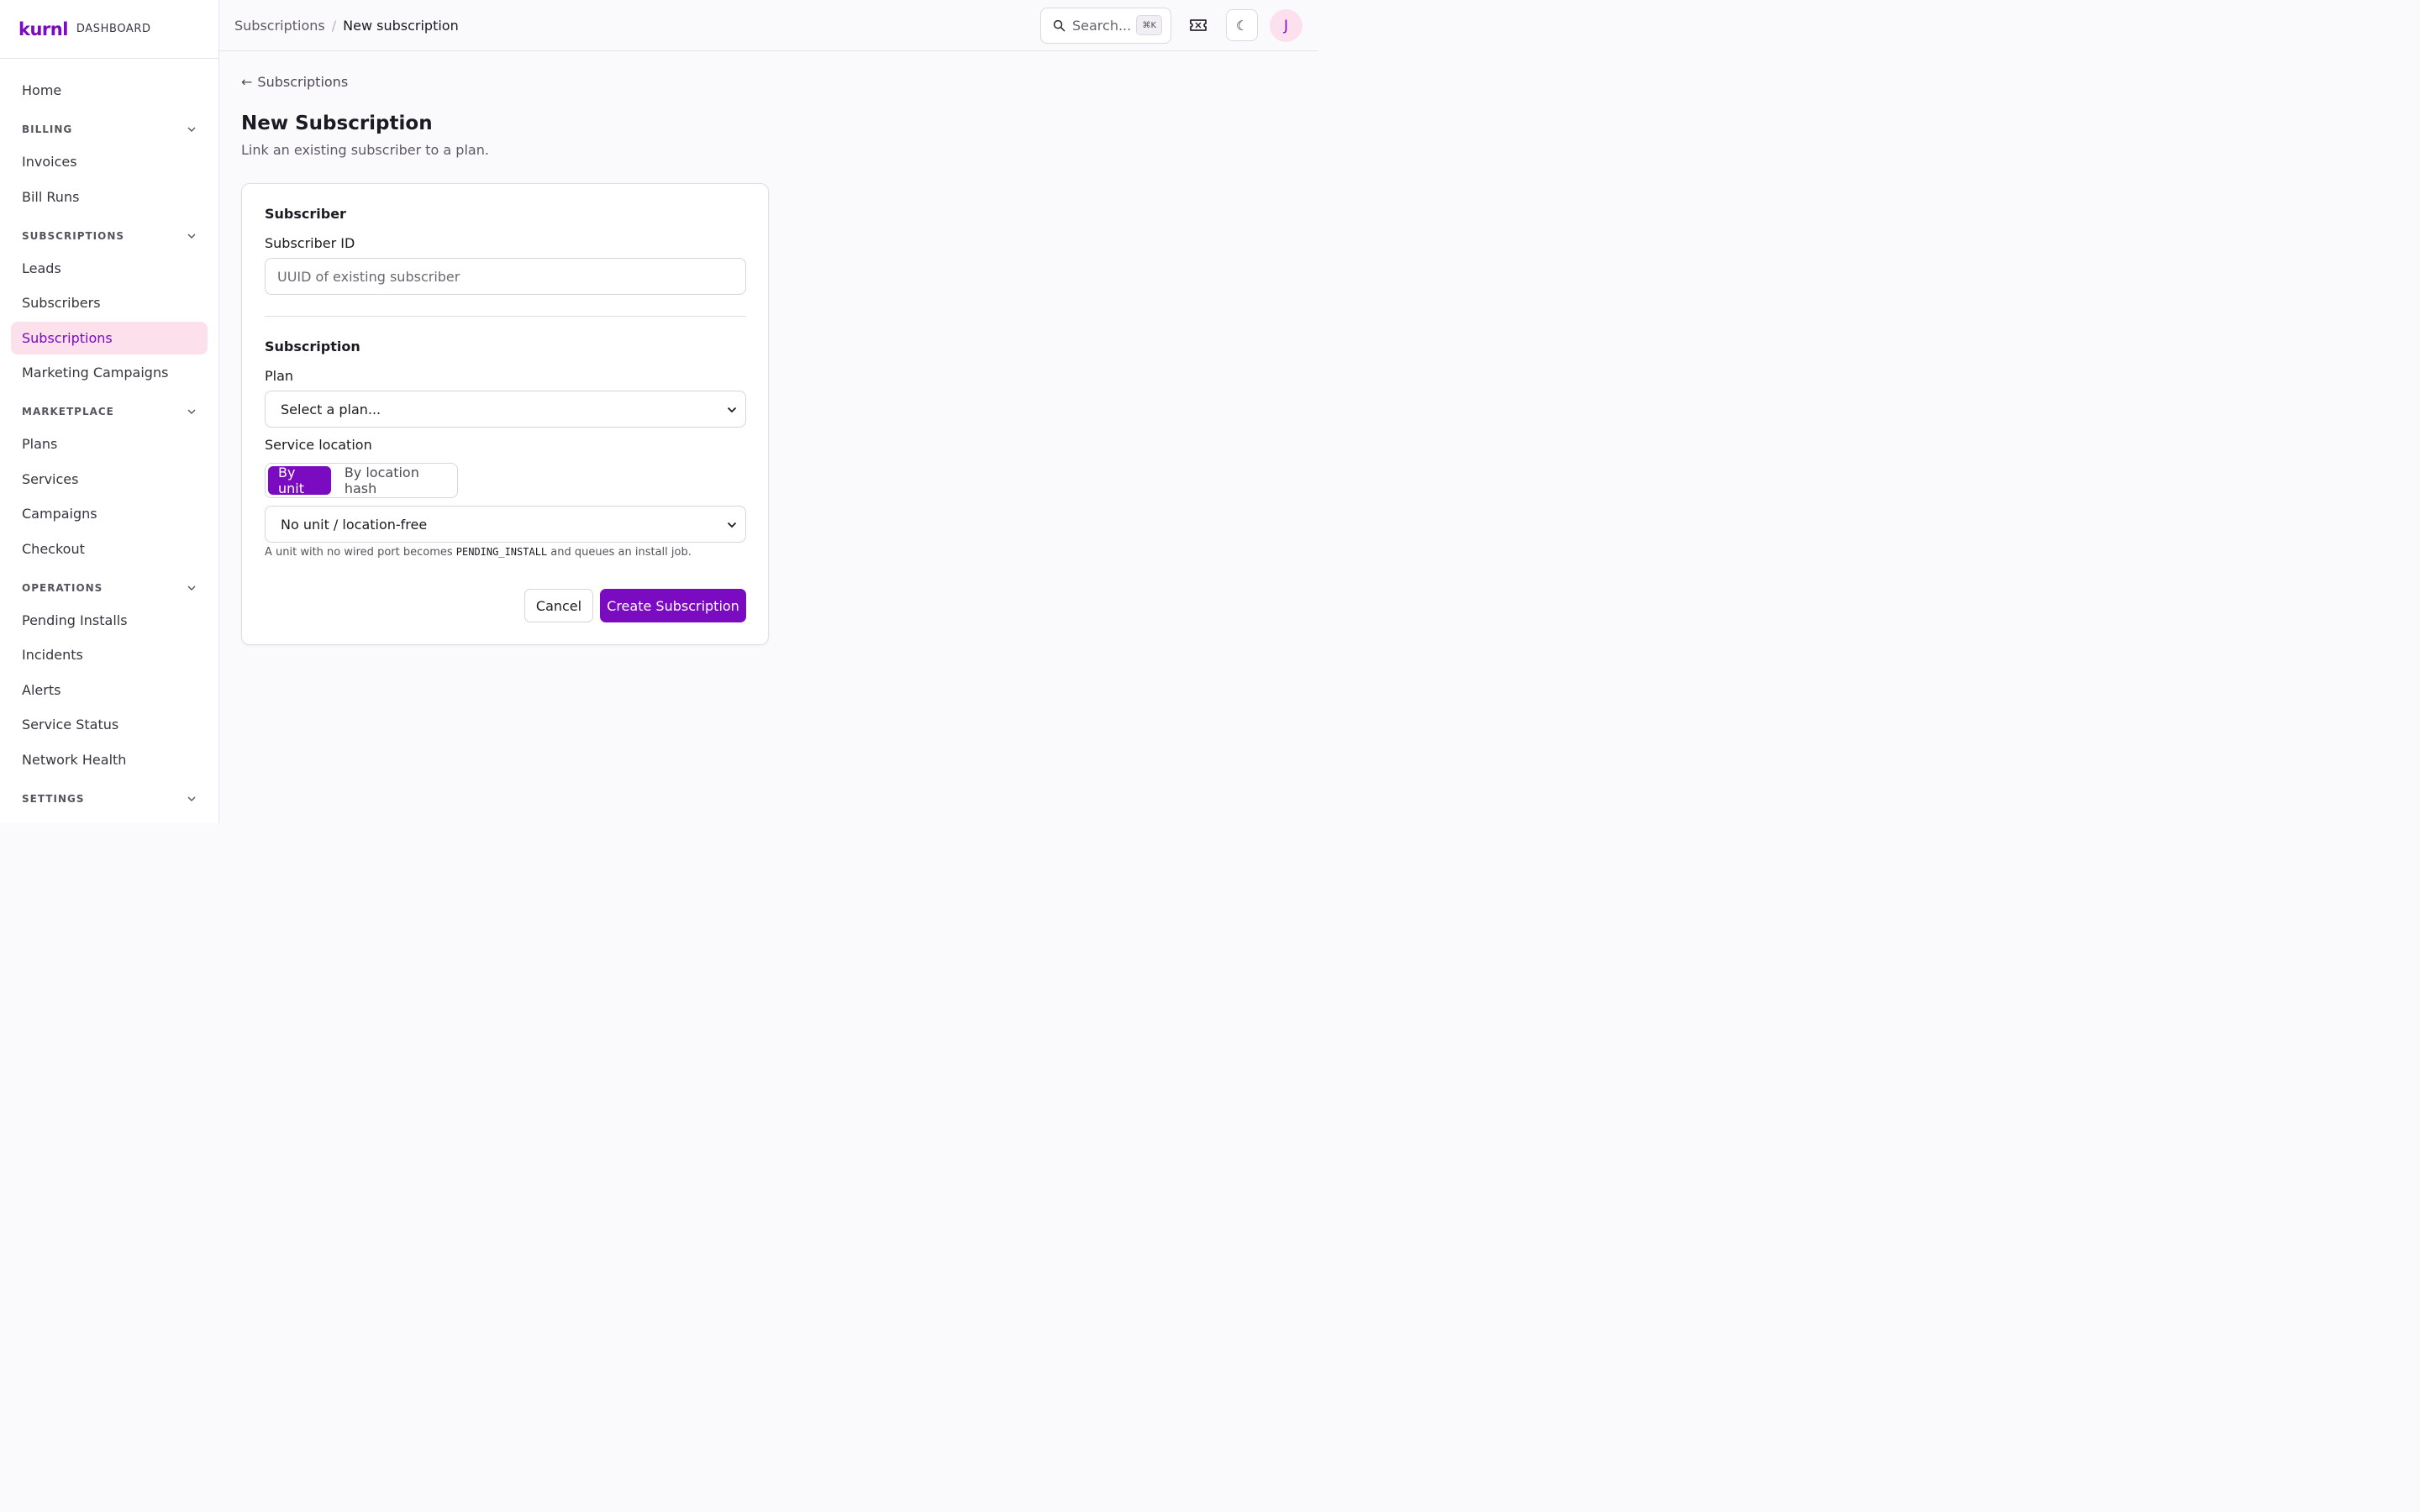 The width and height of the screenshot is (2420, 1512). What do you see at coordinates (501, 552) in the screenshot?
I see `help-code: PENDING_INSTALL` at bounding box center [501, 552].